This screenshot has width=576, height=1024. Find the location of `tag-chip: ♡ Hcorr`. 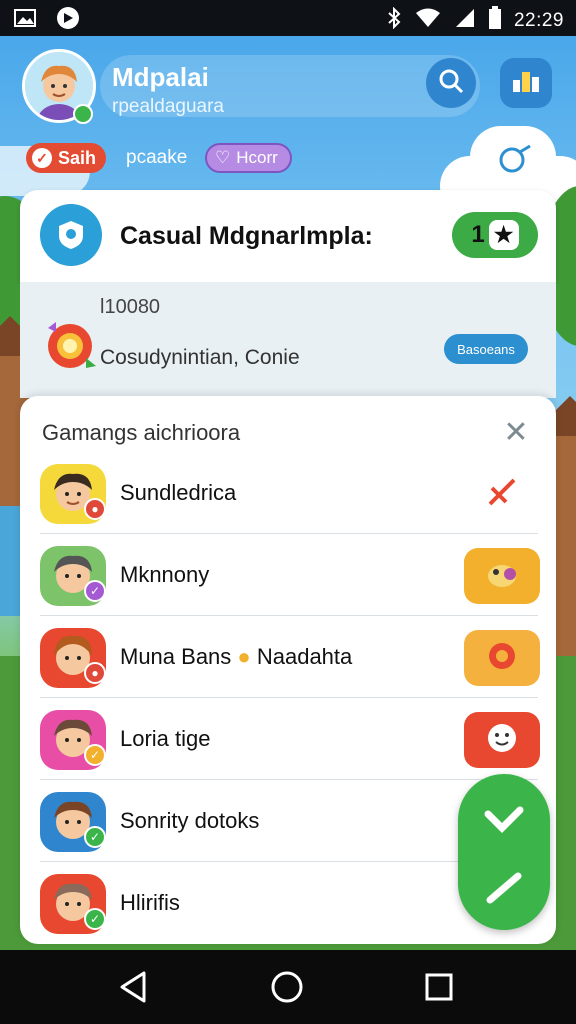

tag-chip: ♡ Hcorr is located at coordinates (248, 158).